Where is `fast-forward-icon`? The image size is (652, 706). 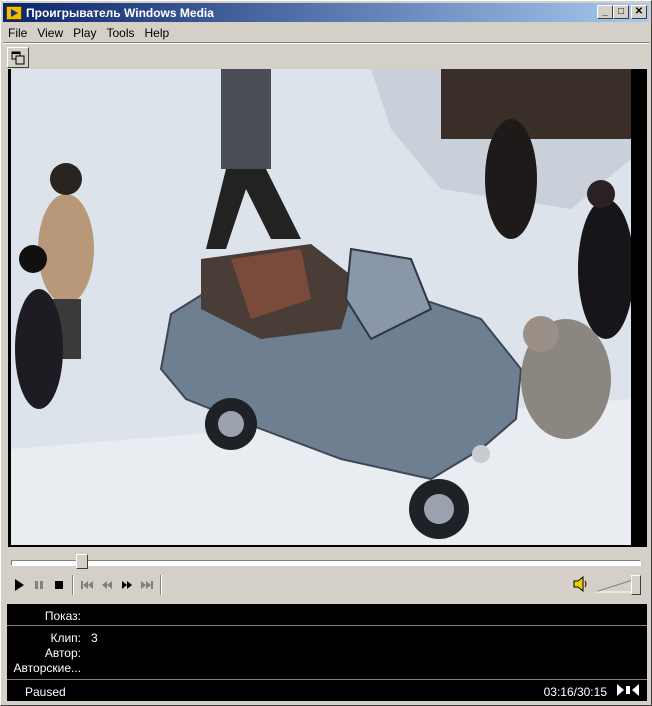
fast-forward-icon is located at coordinates (127, 585).